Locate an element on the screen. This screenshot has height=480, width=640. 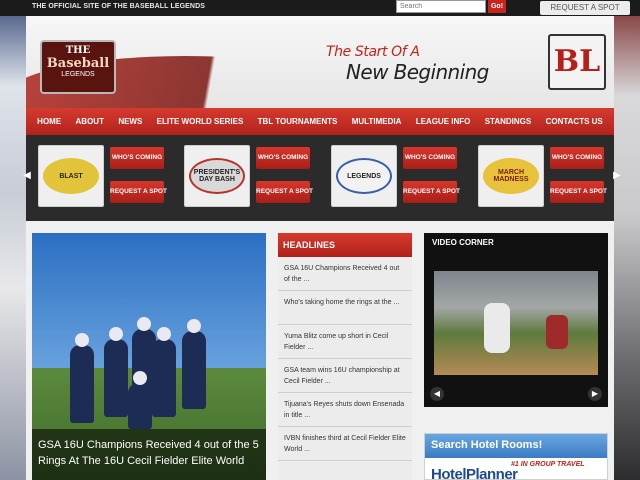
nav-standings: STANDINGS is located at coordinates (508, 121).